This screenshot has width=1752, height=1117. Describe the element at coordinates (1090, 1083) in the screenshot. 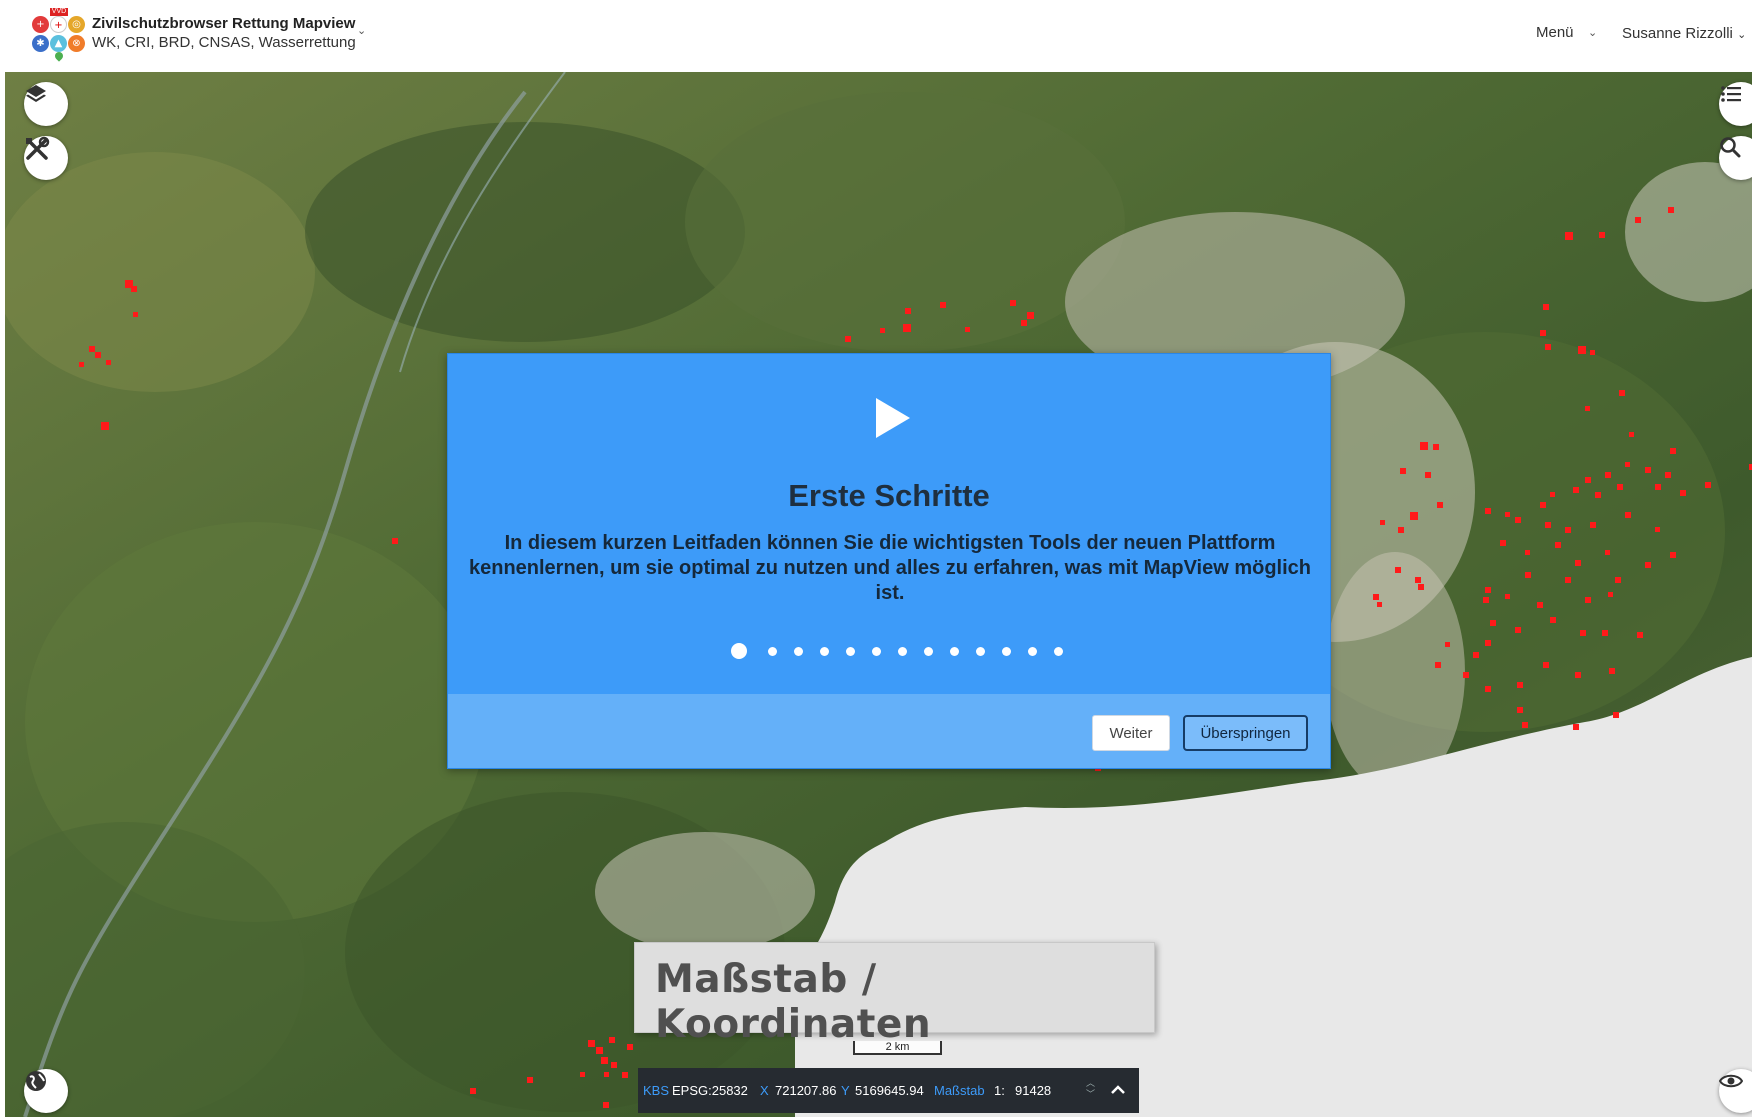

I see `chevron-up-icon: ︿` at that location.